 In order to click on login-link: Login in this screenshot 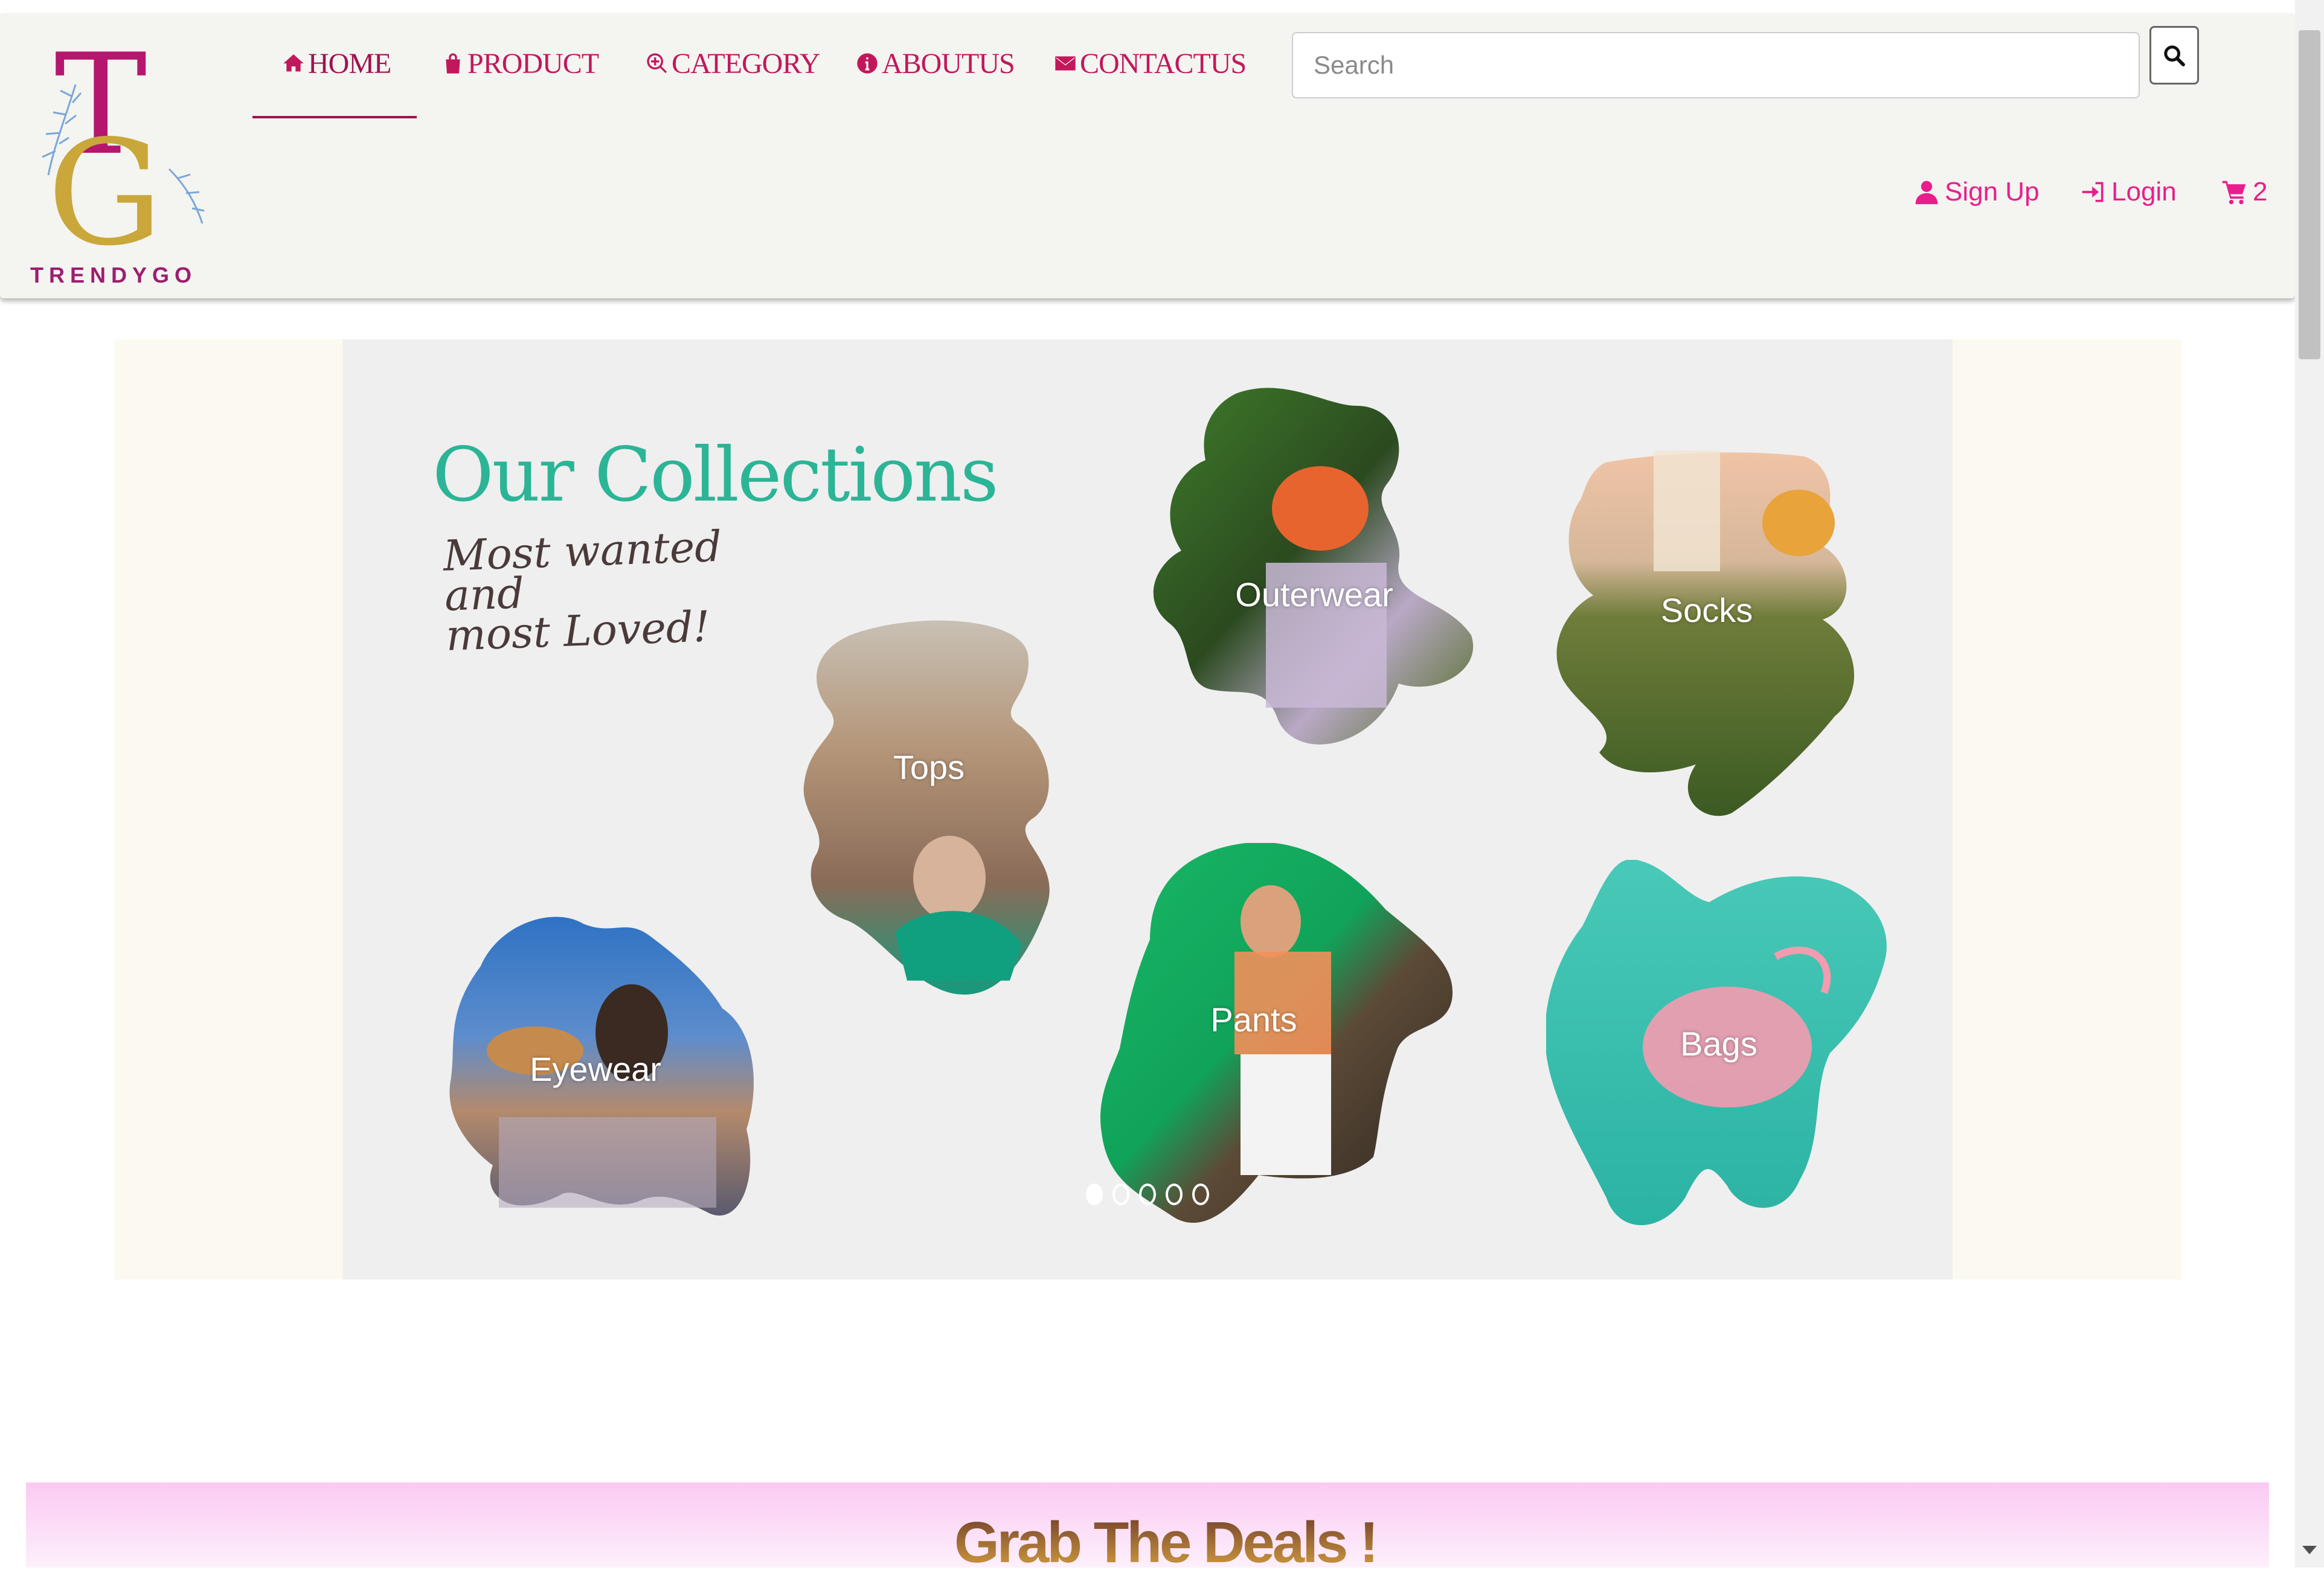, I will do `click(2128, 192)`.